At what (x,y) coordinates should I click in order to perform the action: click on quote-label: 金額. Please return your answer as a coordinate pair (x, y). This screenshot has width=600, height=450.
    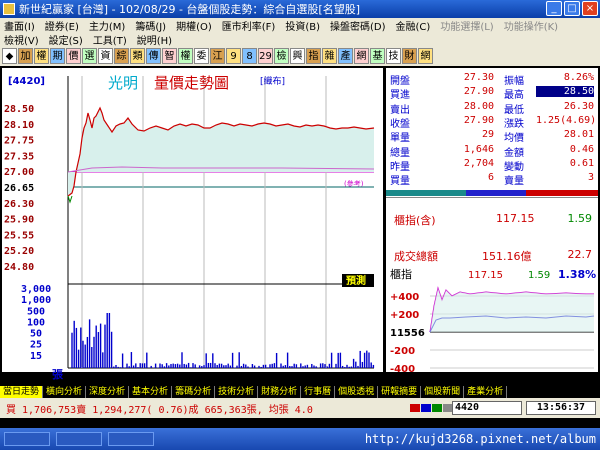
    Looking at the image, I should click on (514, 153).